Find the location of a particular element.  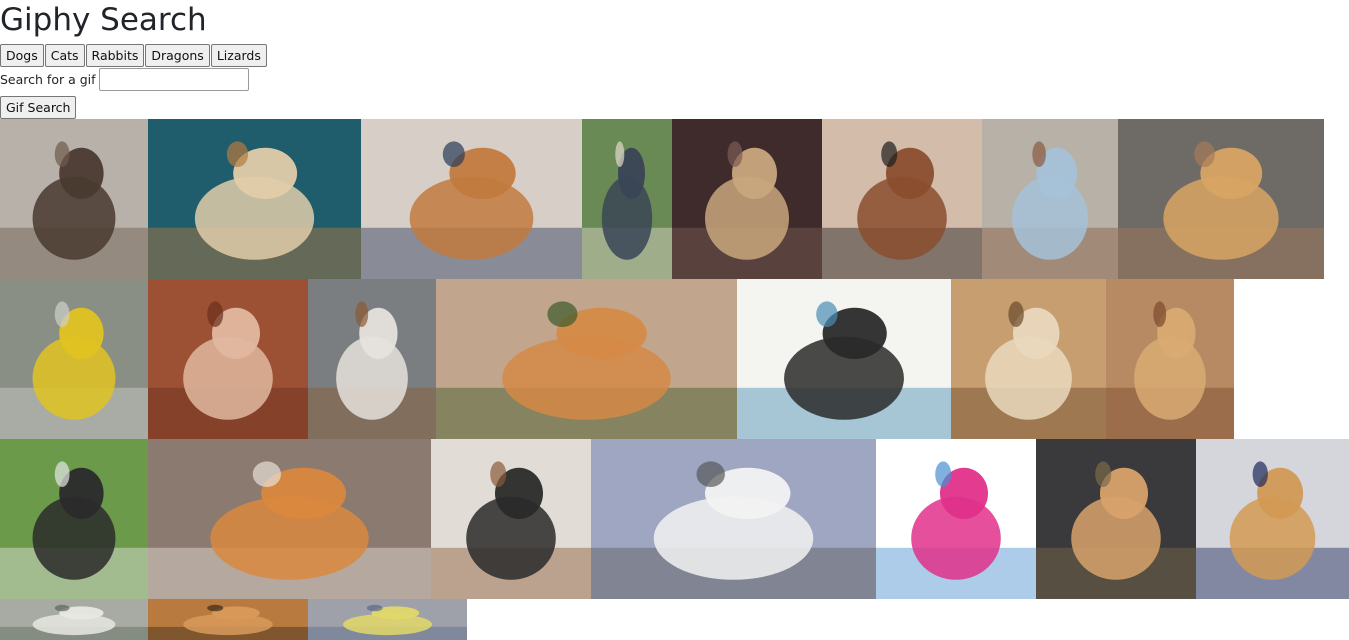

gif-bulldog-puppies-in-bed is located at coordinates (1272, 519).